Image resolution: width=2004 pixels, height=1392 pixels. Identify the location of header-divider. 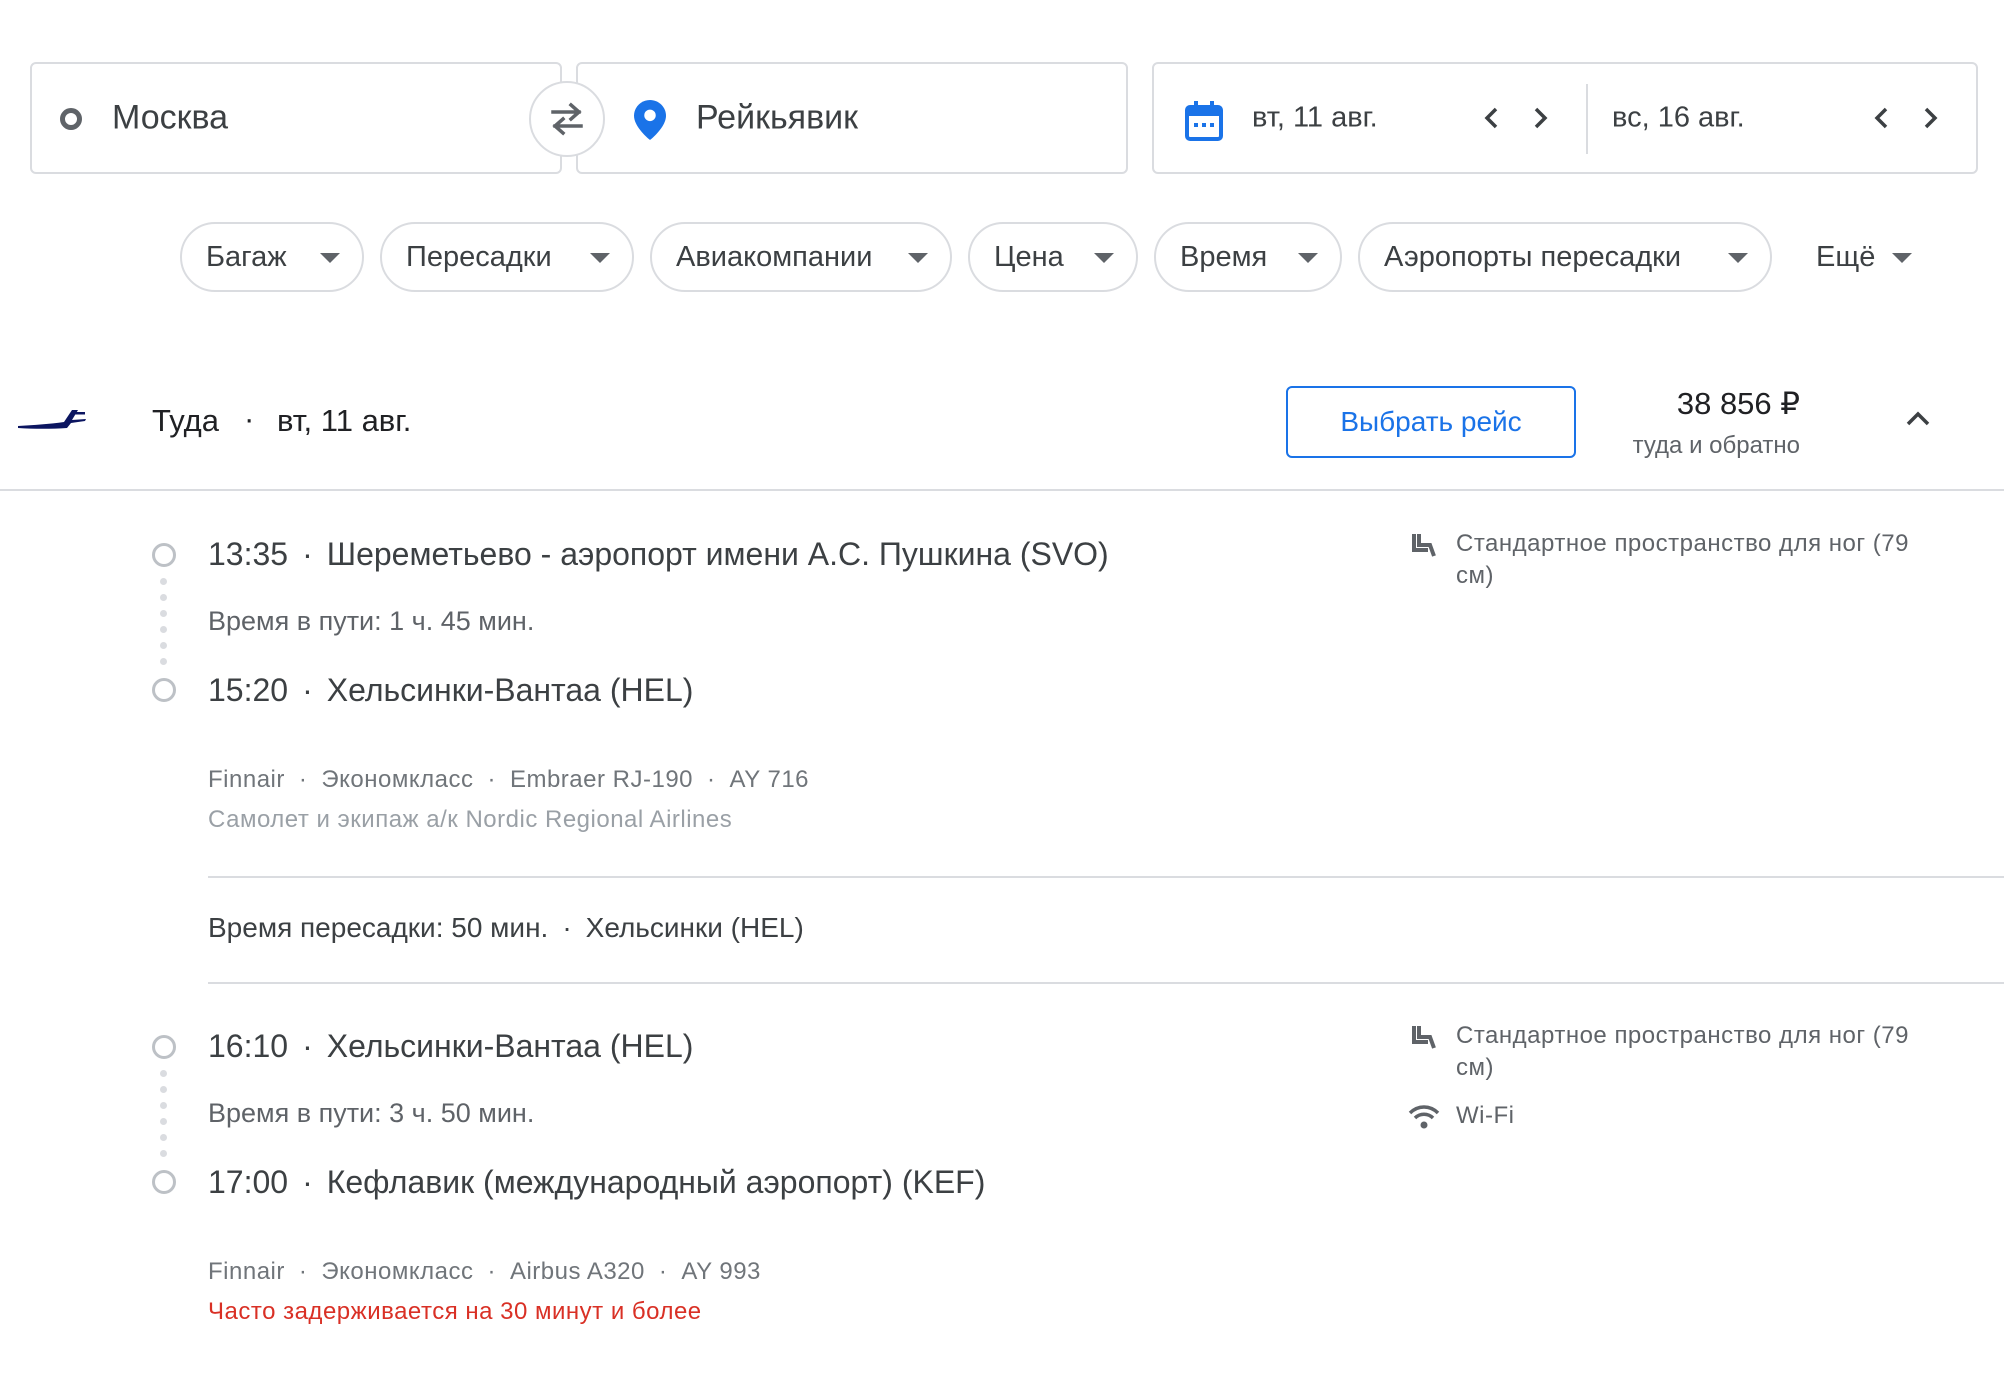
(1002, 490).